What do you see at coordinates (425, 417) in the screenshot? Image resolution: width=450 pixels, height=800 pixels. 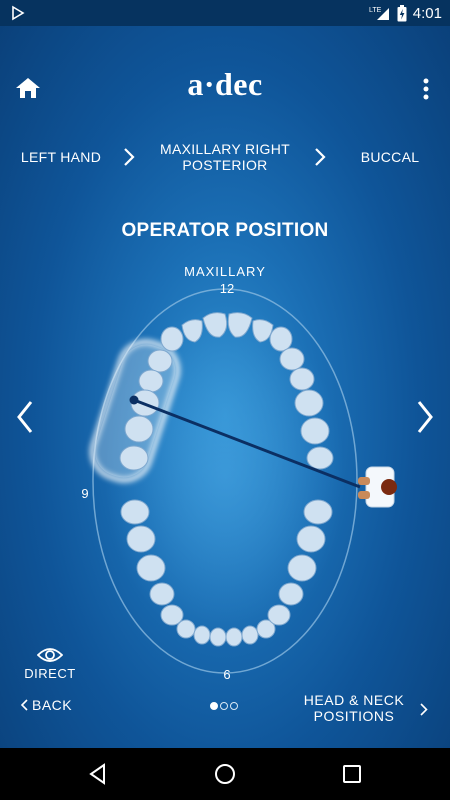 I see `next-view-arrow` at bounding box center [425, 417].